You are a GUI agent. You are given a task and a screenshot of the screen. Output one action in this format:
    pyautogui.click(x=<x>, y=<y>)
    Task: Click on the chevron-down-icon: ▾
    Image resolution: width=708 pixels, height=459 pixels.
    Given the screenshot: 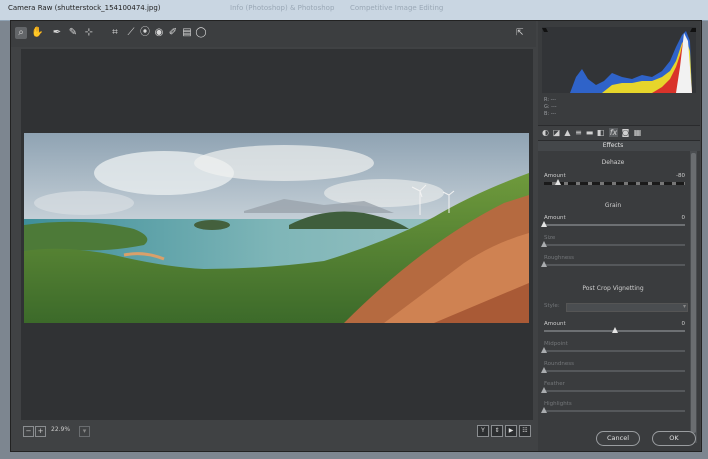 What is the action you would take?
    pyautogui.click(x=684, y=306)
    